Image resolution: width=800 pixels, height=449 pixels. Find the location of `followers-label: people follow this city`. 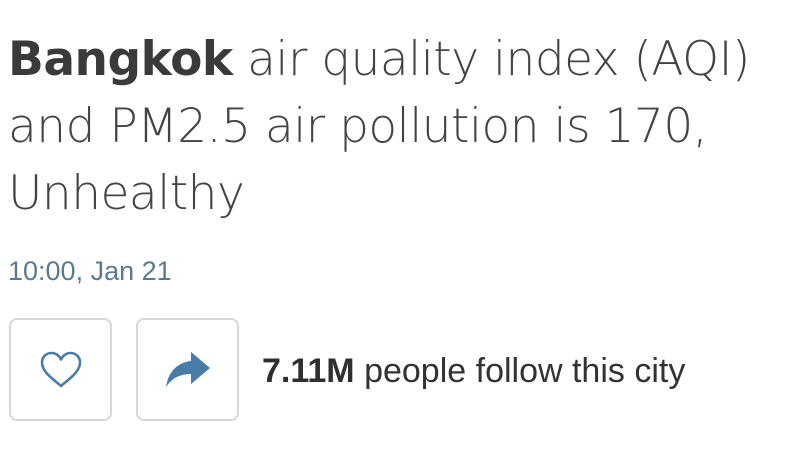

followers-label: people follow this city is located at coordinates (520, 371).